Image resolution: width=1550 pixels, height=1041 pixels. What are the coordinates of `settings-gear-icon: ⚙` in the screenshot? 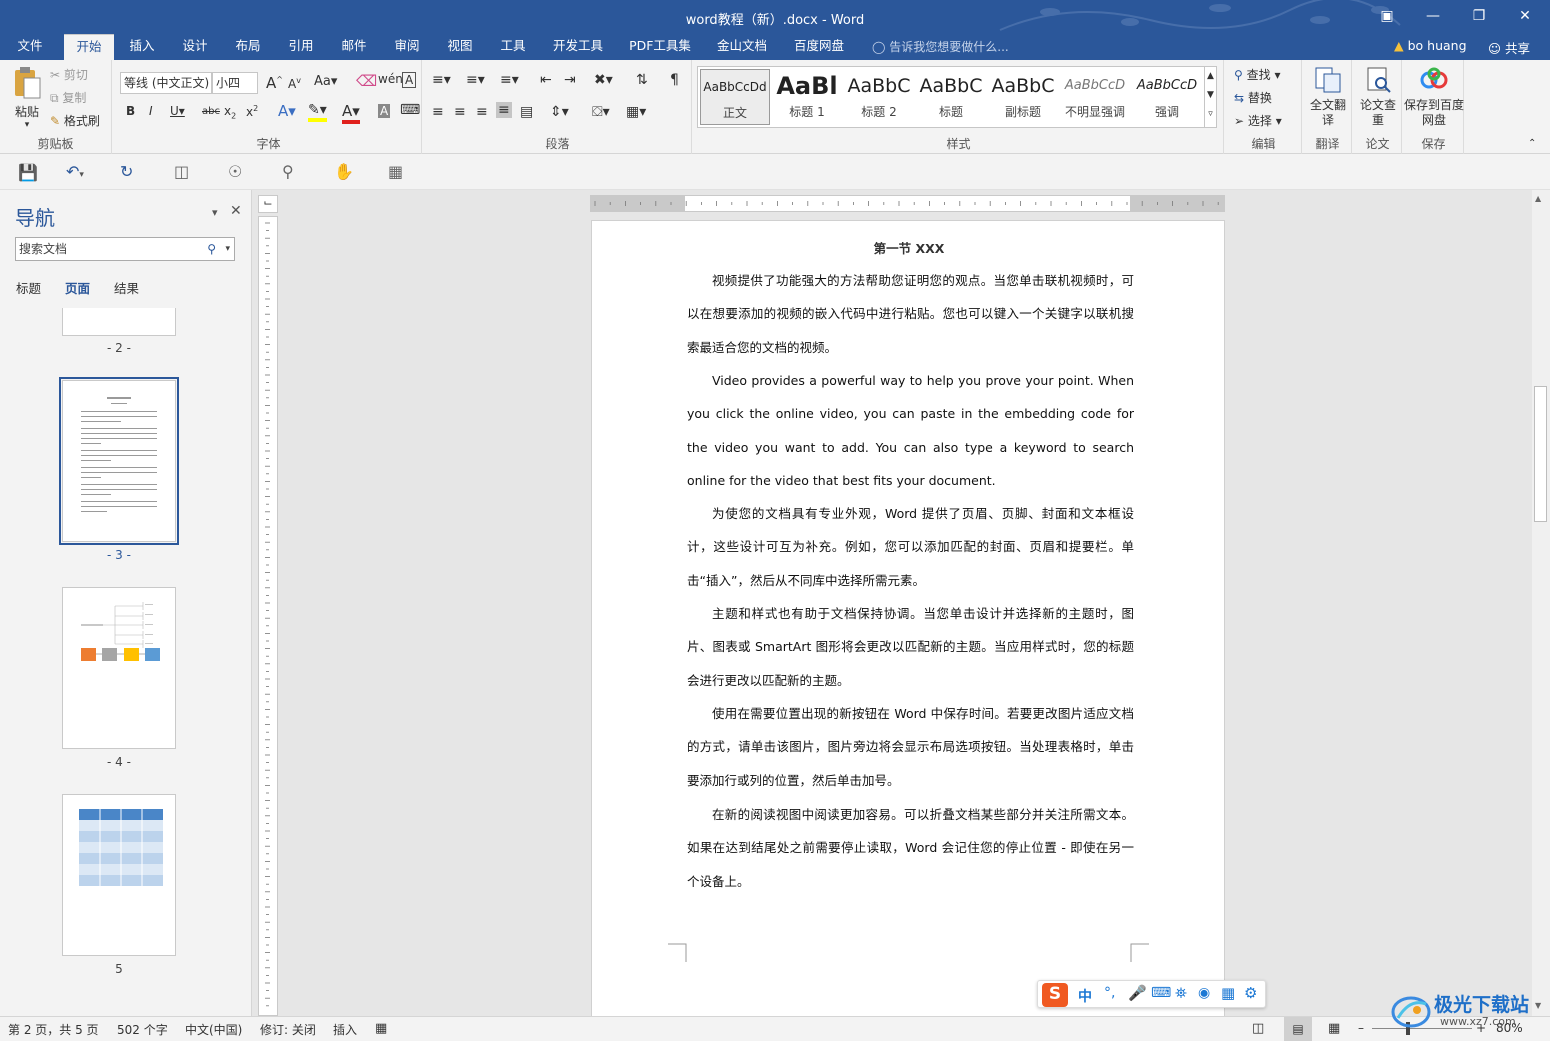 It's located at (1250, 993).